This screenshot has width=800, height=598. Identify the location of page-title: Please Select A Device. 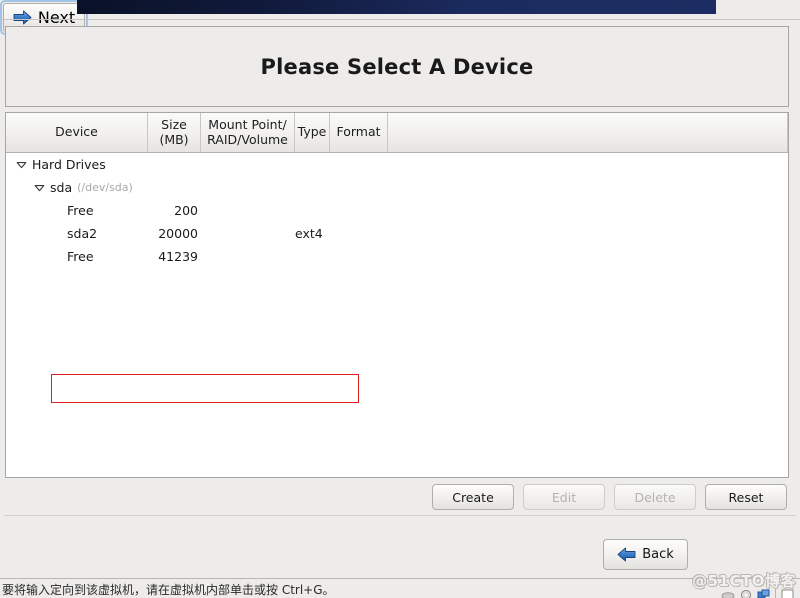
(397, 66).